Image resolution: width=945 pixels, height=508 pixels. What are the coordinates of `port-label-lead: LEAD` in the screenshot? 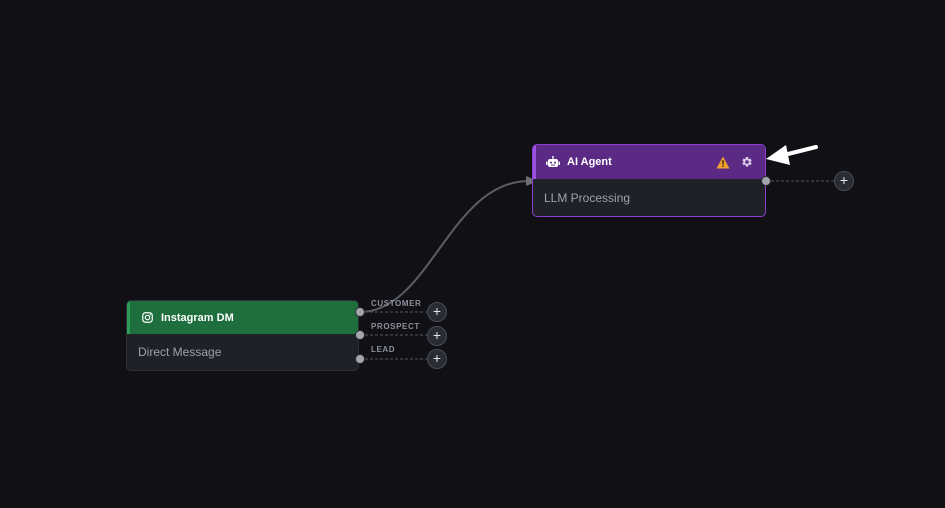 It's located at (383, 349).